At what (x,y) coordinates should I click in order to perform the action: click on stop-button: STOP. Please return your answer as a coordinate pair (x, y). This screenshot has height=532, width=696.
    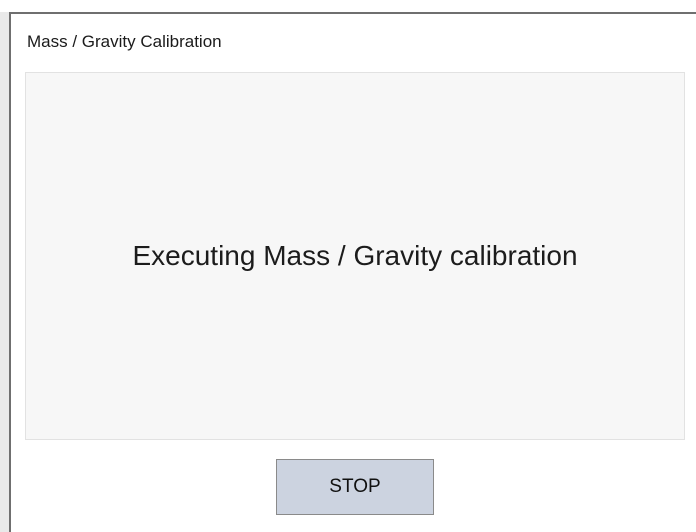
    Looking at the image, I should click on (355, 487).